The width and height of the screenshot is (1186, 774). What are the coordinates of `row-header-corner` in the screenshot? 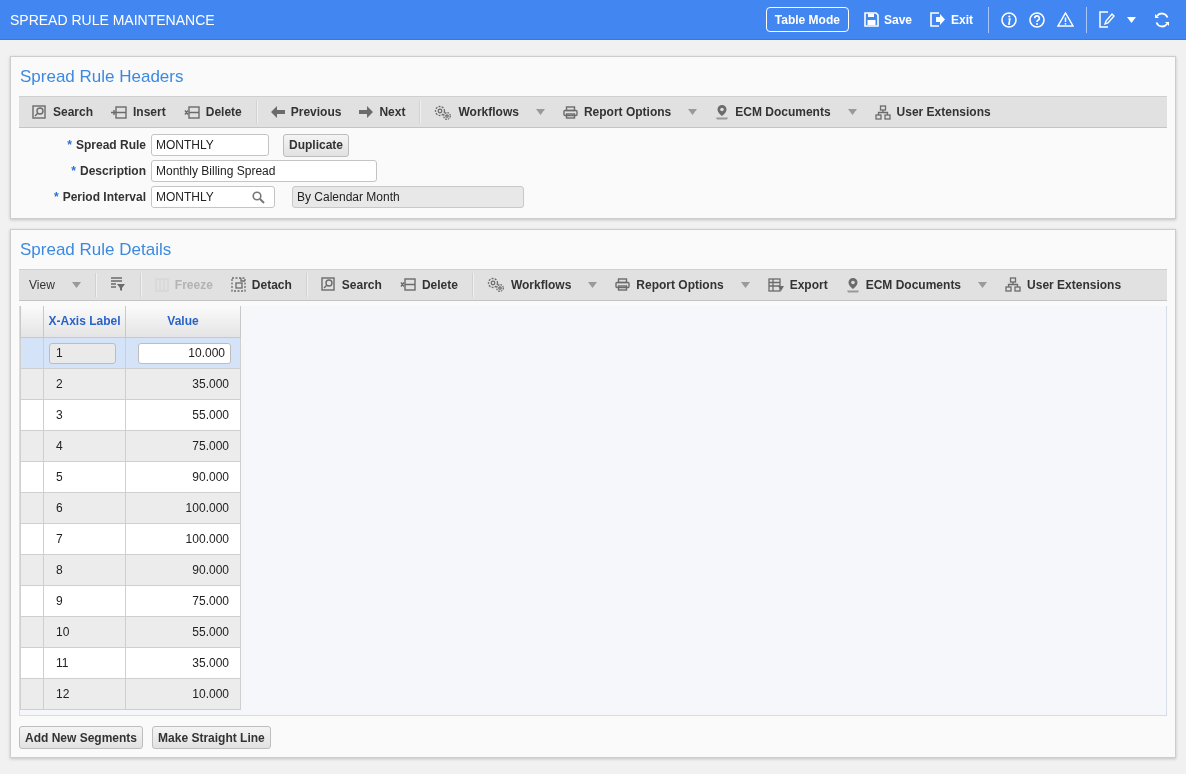 It's located at (32, 321).